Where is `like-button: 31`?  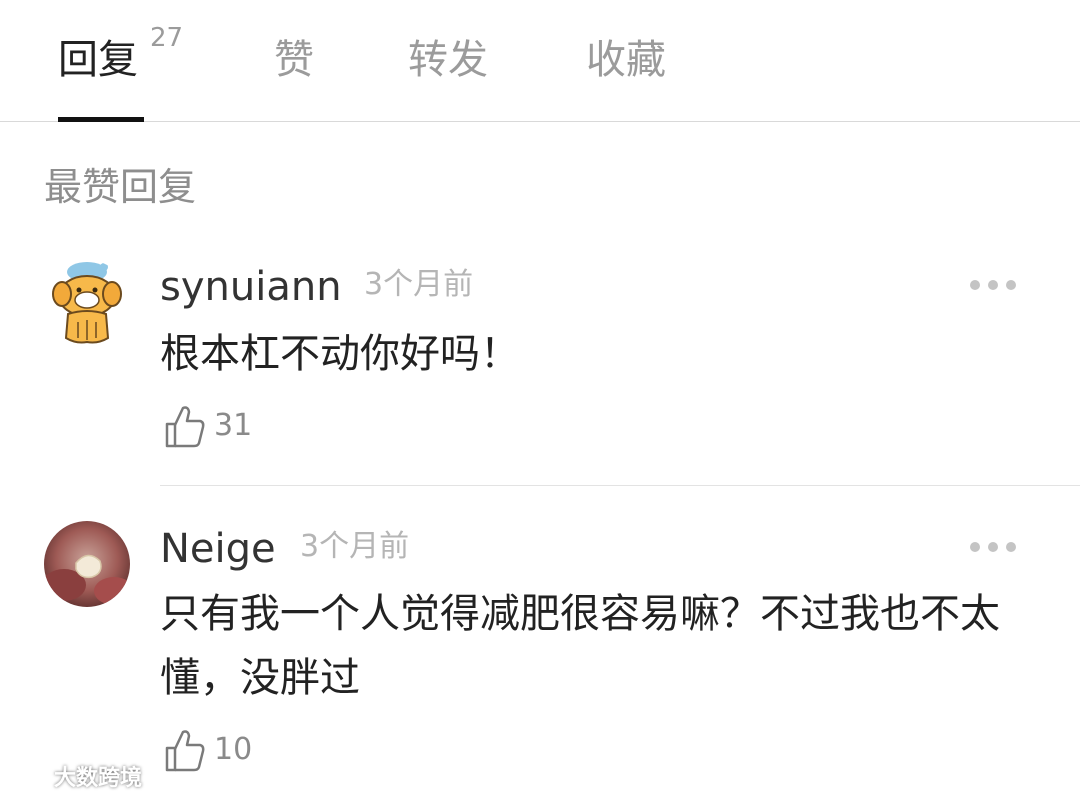
like-button: 31 is located at coordinates (214, 426).